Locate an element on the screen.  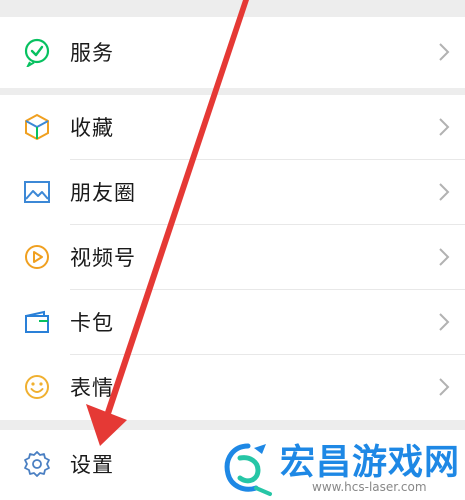
service-icon is located at coordinates (37, 52).